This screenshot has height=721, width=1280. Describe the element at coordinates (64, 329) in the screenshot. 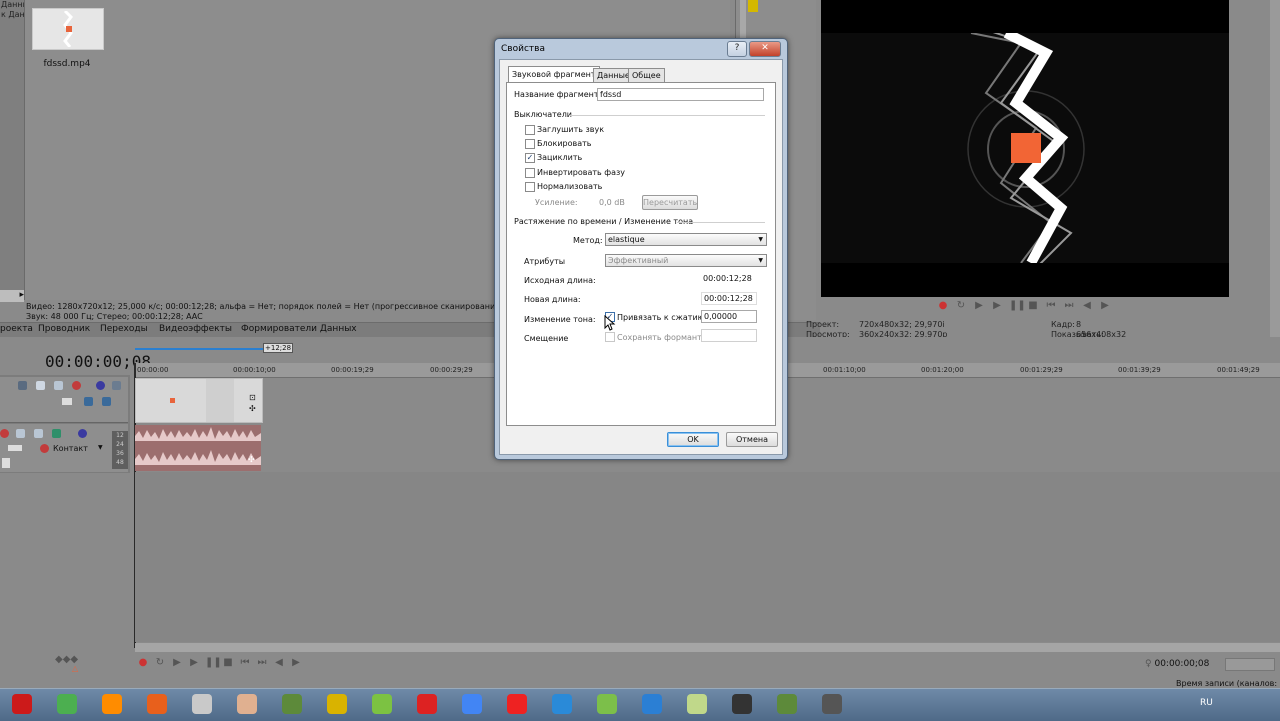

I see `tab-explorer: Проводник` at that location.